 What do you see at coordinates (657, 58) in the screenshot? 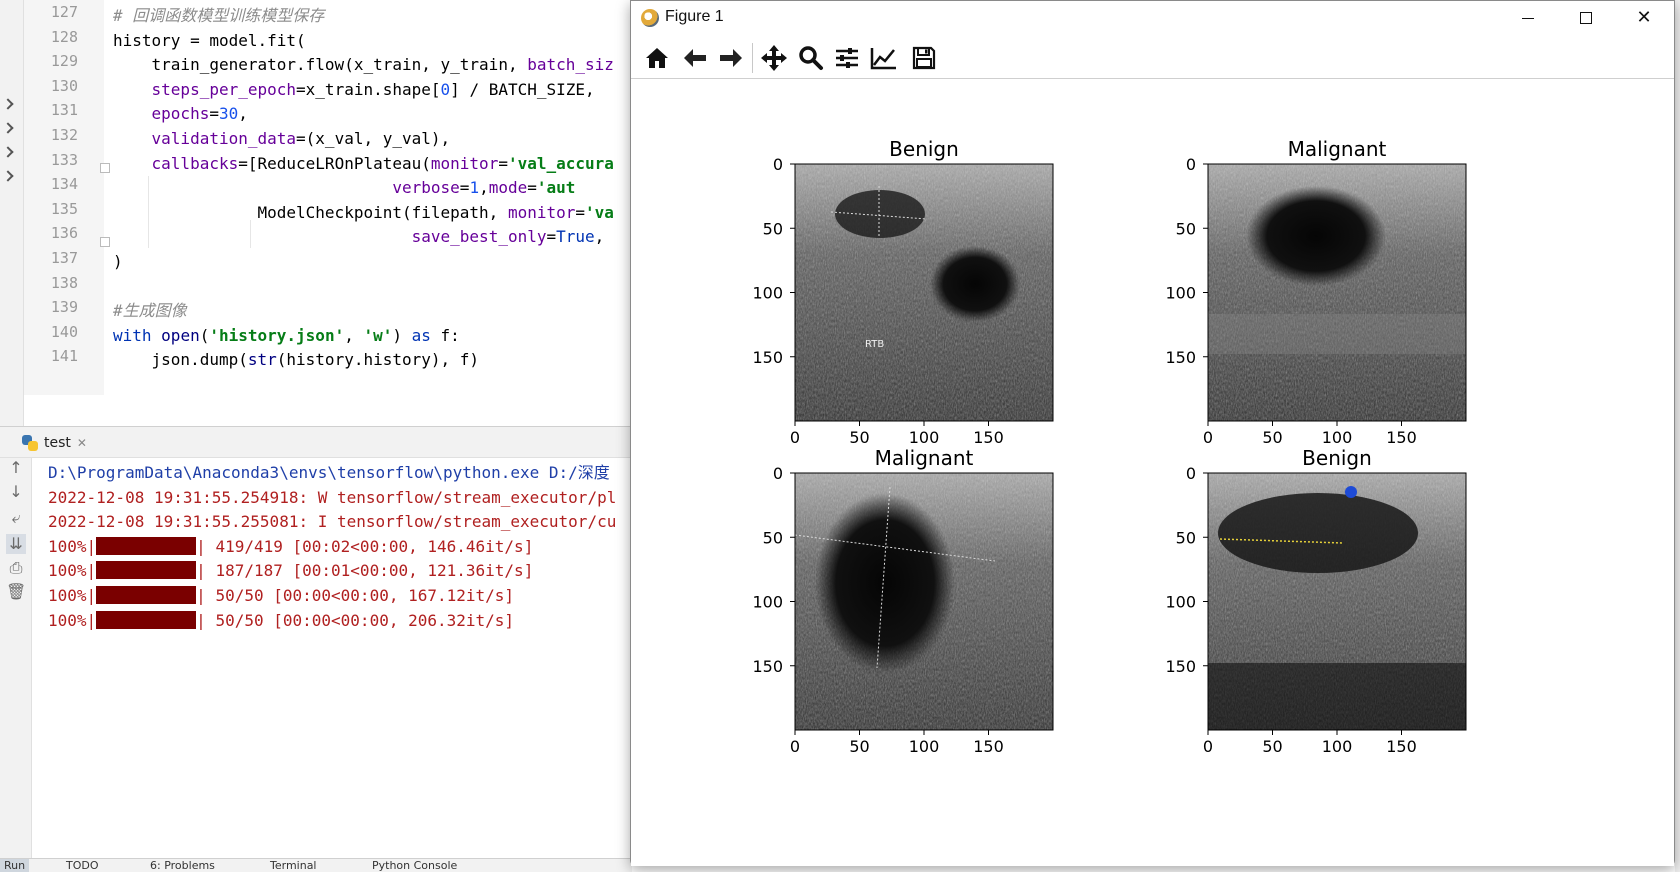
I see `home-button` at bounding box center [657, 58].